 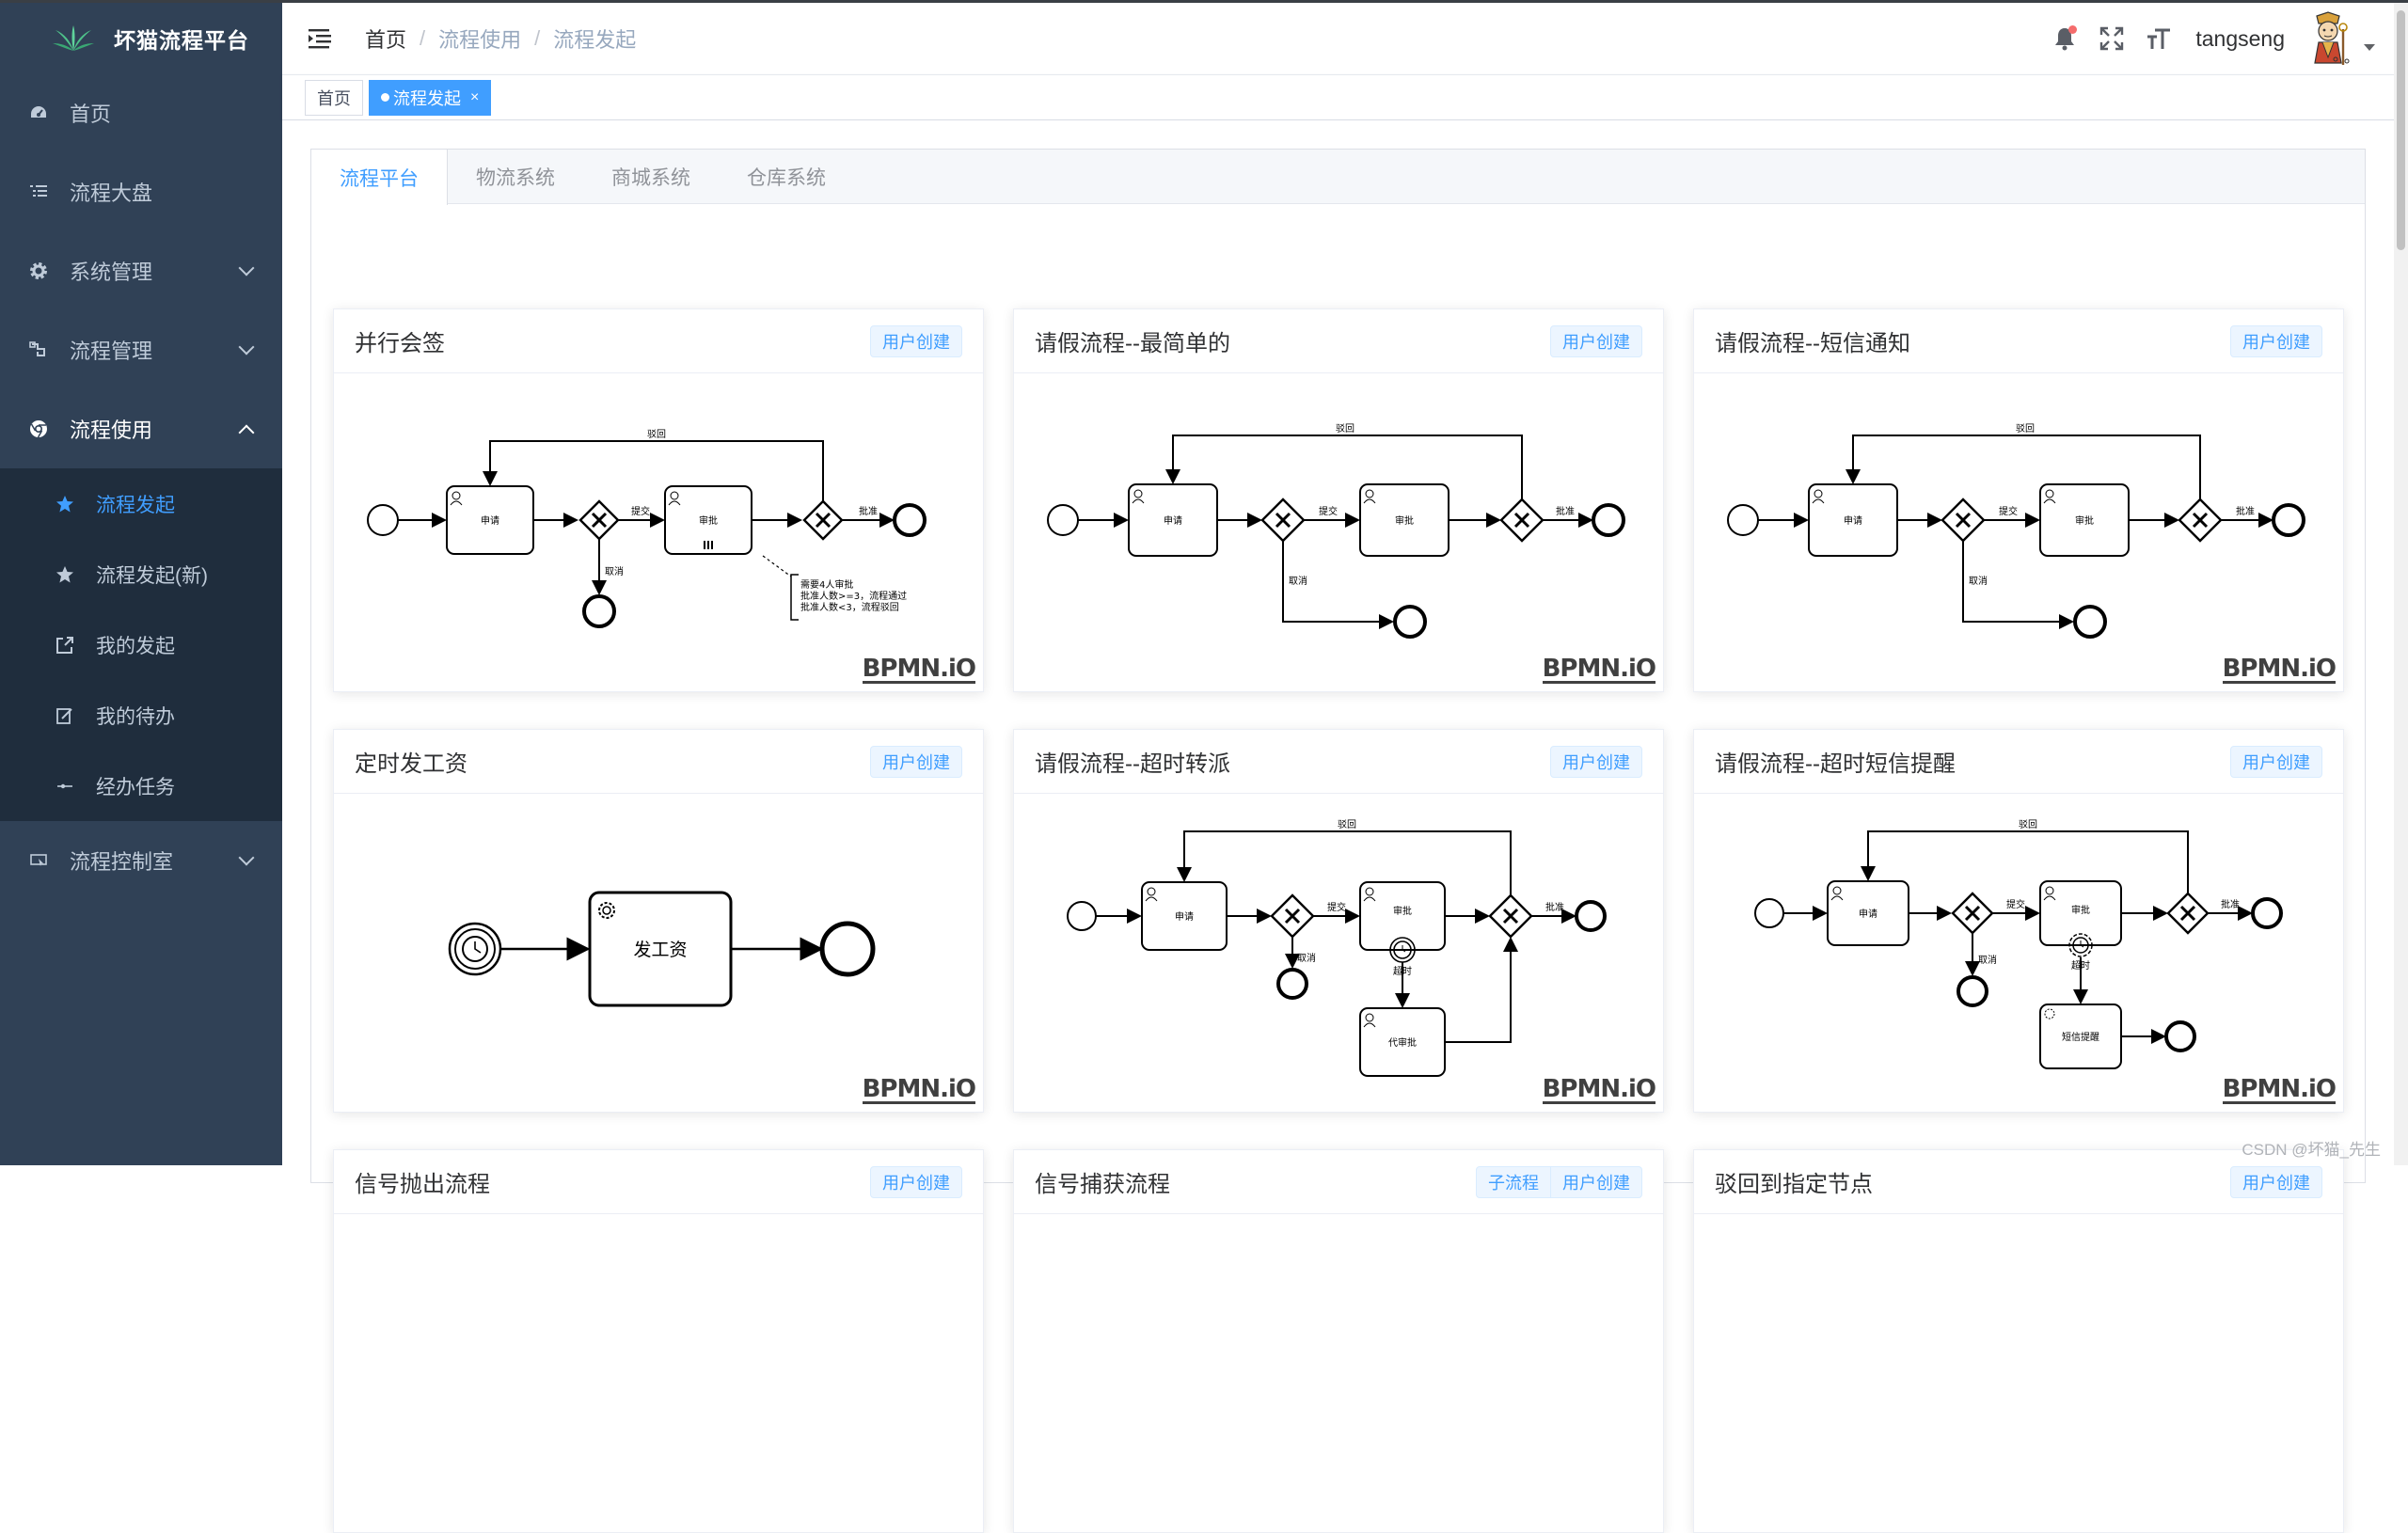 I want to click on sidebar-item-start-process: 流程发起, so click(x=141, y=503).